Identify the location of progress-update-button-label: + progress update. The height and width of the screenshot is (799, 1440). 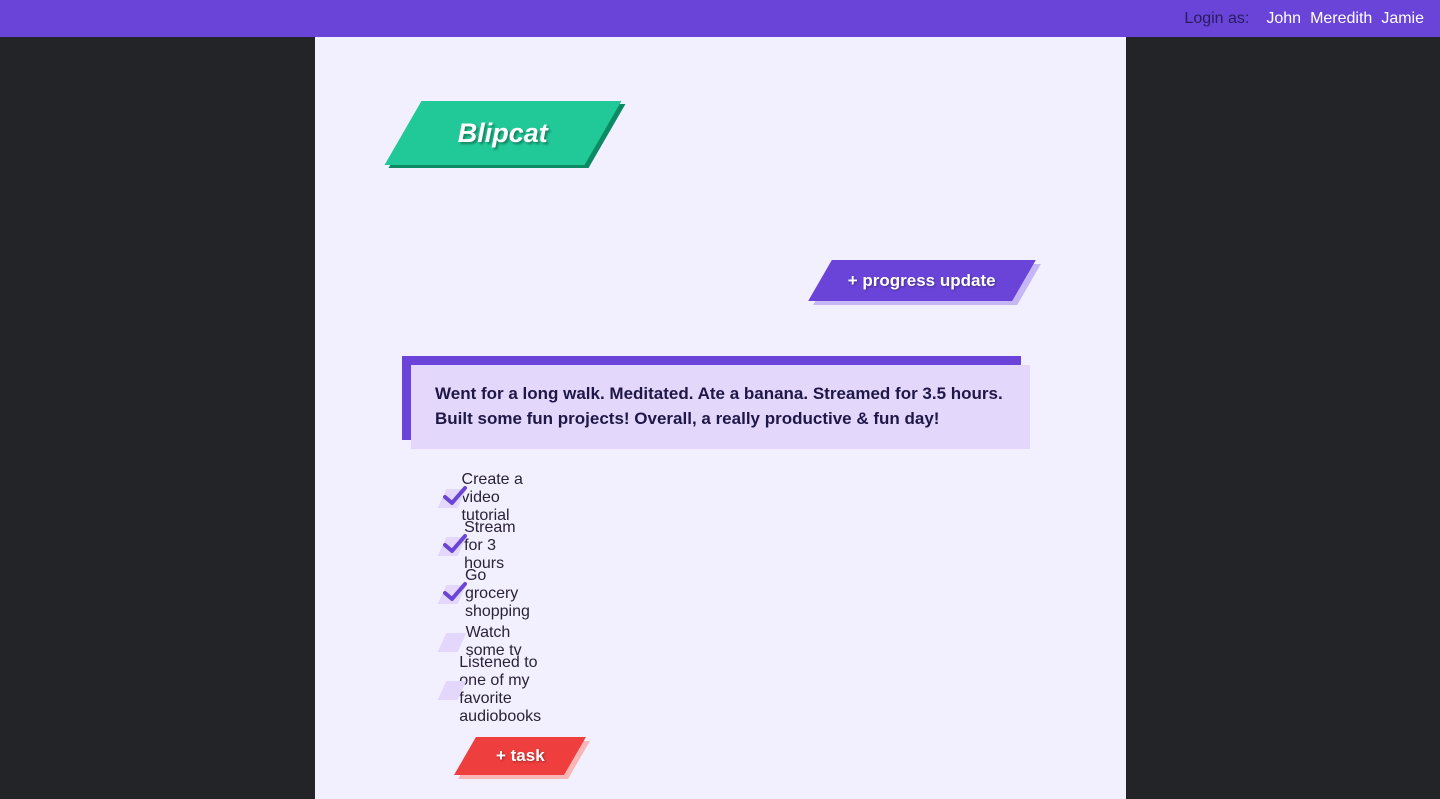
(922, 280).